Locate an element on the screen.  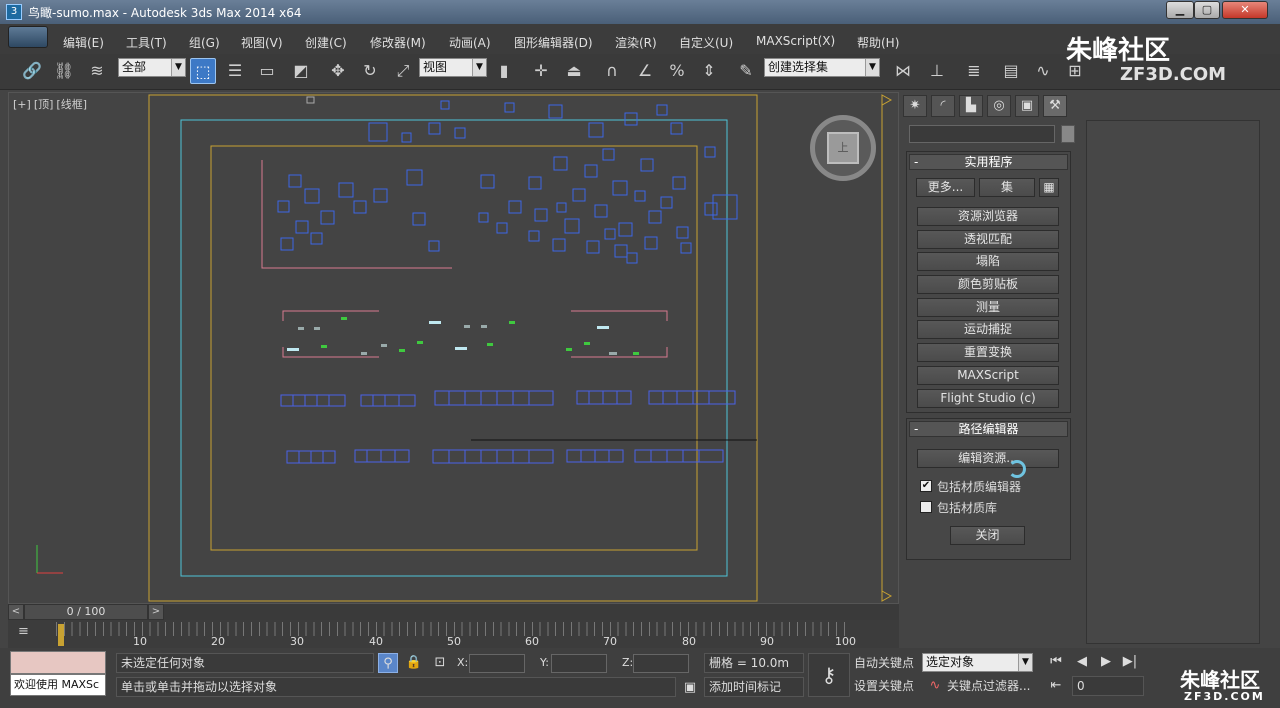
transform-mode-icon: ⊡ is located at coordinates (440, 663).